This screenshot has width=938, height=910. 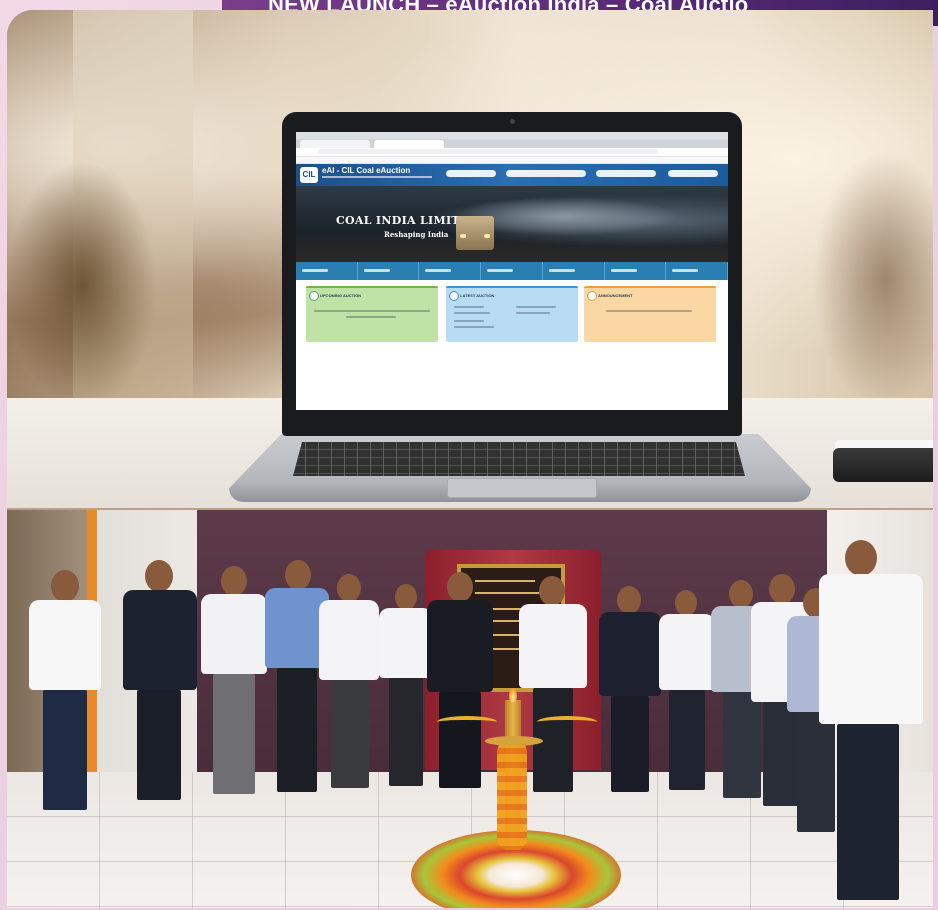 I want to click on truck-image, so click(x=475, y=233).